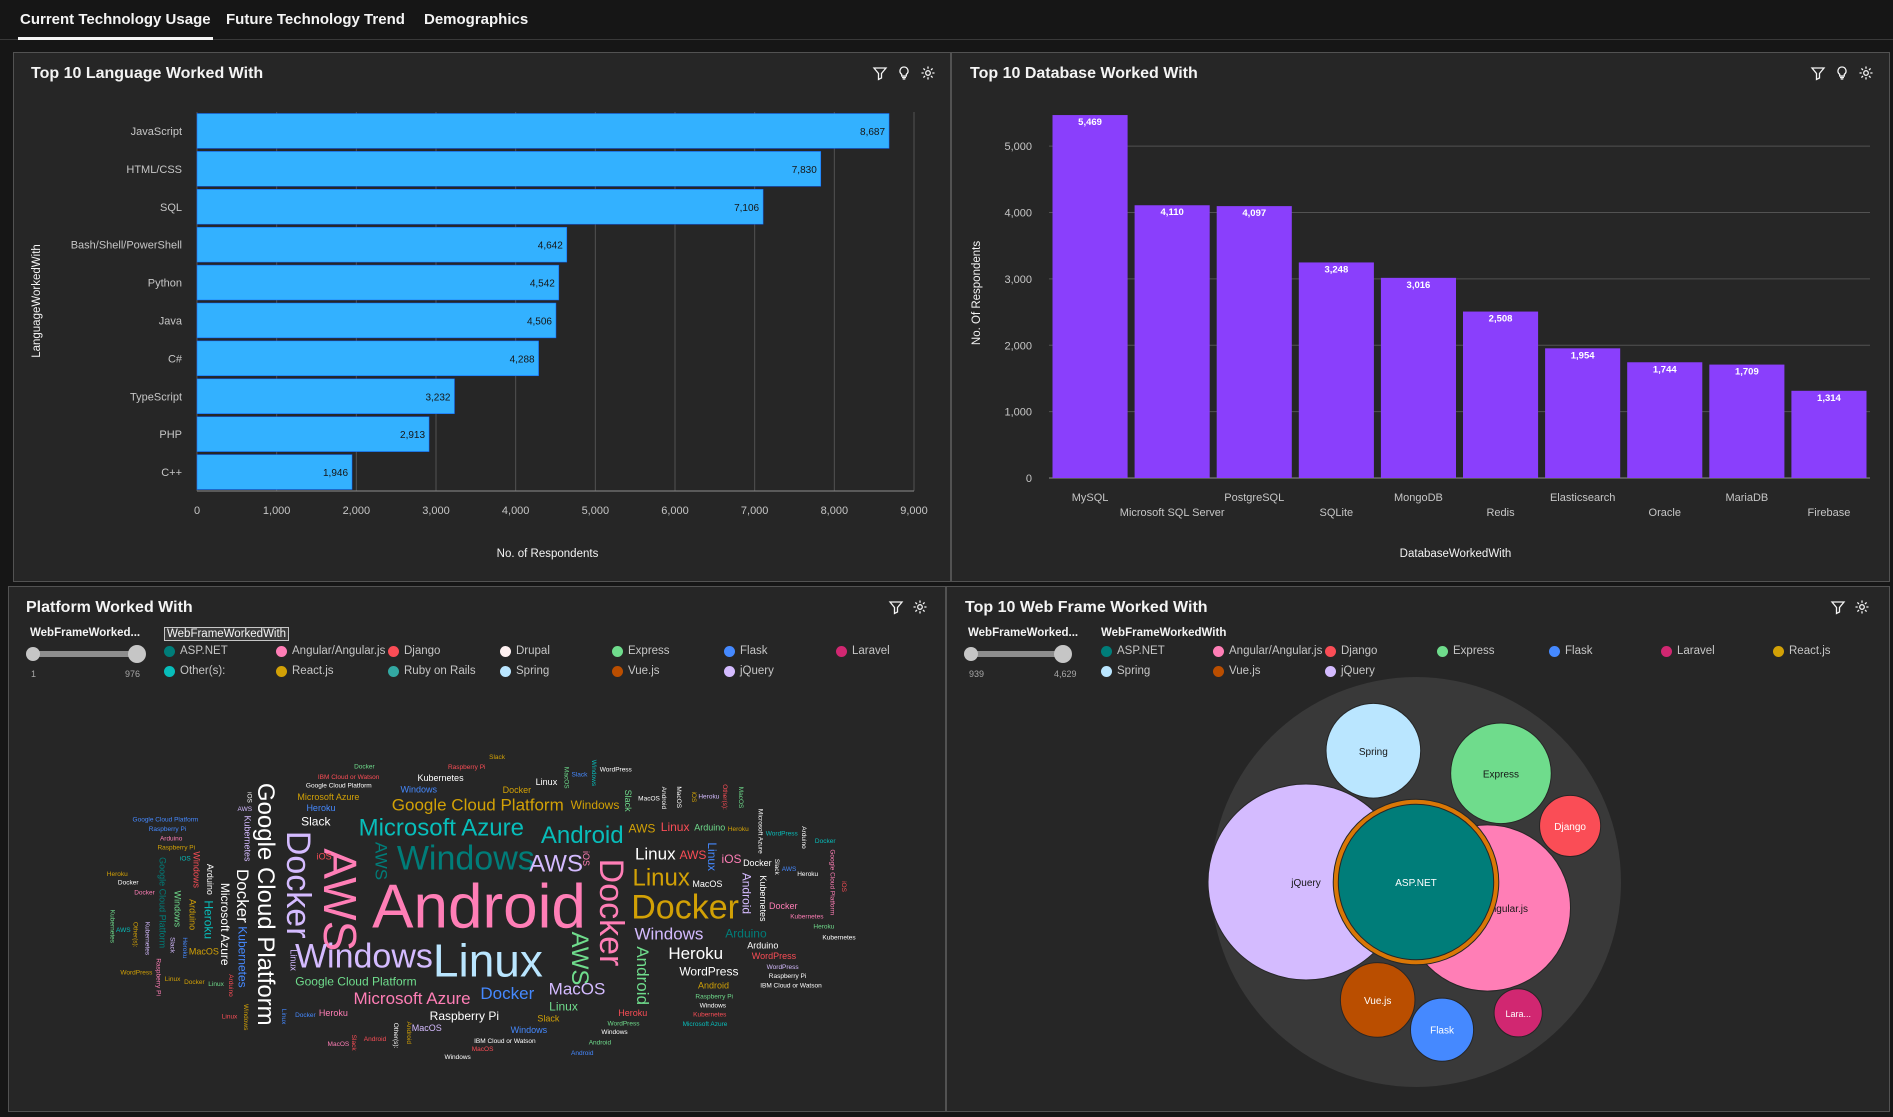  What do you see at coordinates (378, 282) in the screenshot?
I see `bar-python` at bounding box center [378, 282].